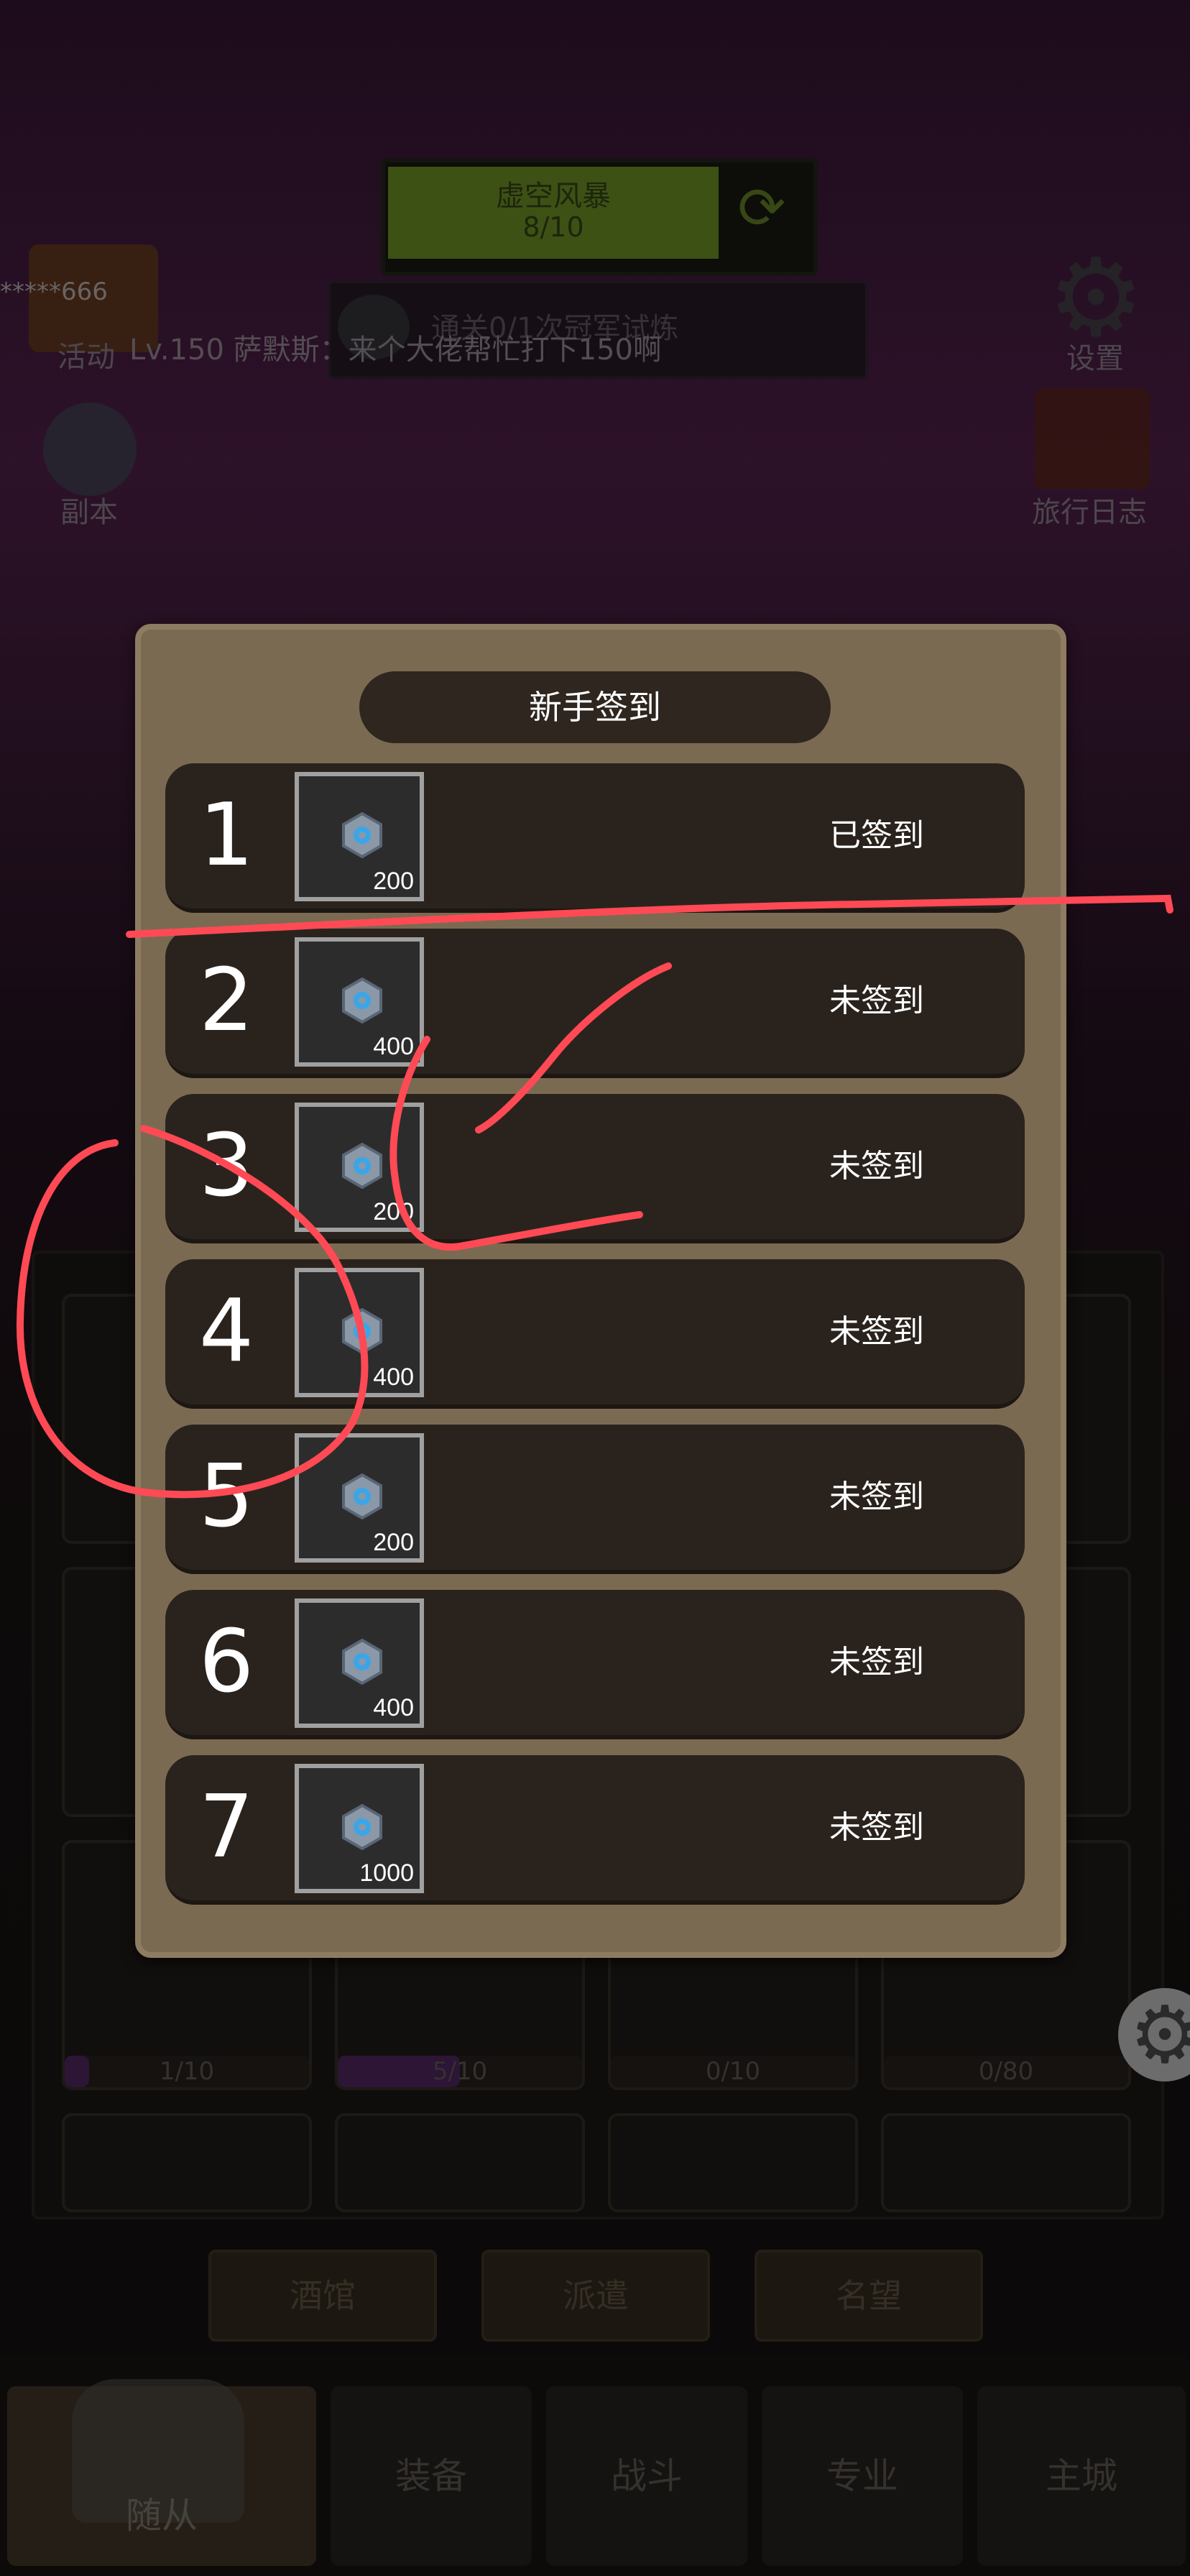 Image resolution: width=1190 pixels, height=2576 pixels. Describe the element at coordinates (226, 1662) in the screenshot. I see `day-number: 6` at that location.